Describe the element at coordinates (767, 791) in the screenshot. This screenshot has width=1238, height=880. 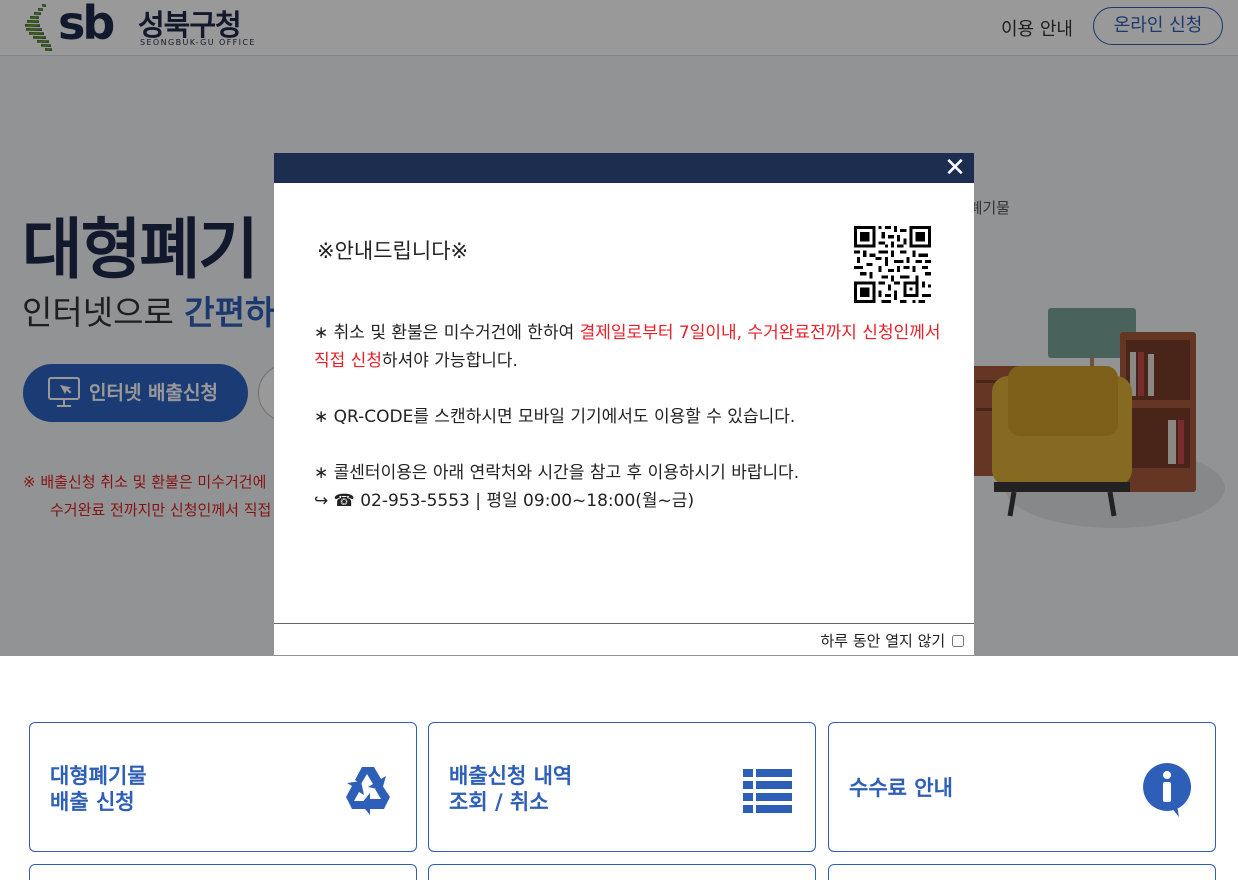
I see `list-icon` at that location.